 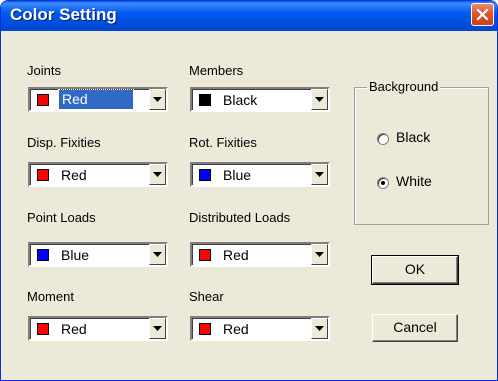 I want to click on ok-button: OK, so click(x=415, y=270).